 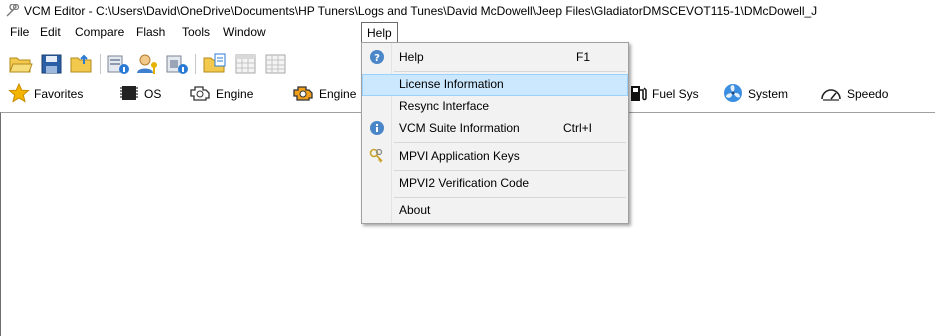 I want to click on open-folder-icon, so click(x=21, y=64).